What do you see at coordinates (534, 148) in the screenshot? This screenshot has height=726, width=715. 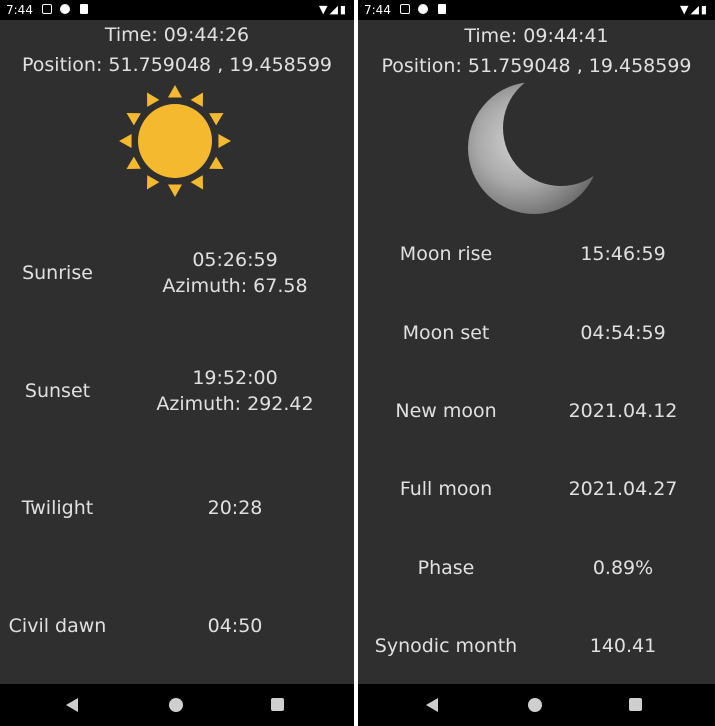 I see `moon-crescent-icon` at bounding box center [534, 148].